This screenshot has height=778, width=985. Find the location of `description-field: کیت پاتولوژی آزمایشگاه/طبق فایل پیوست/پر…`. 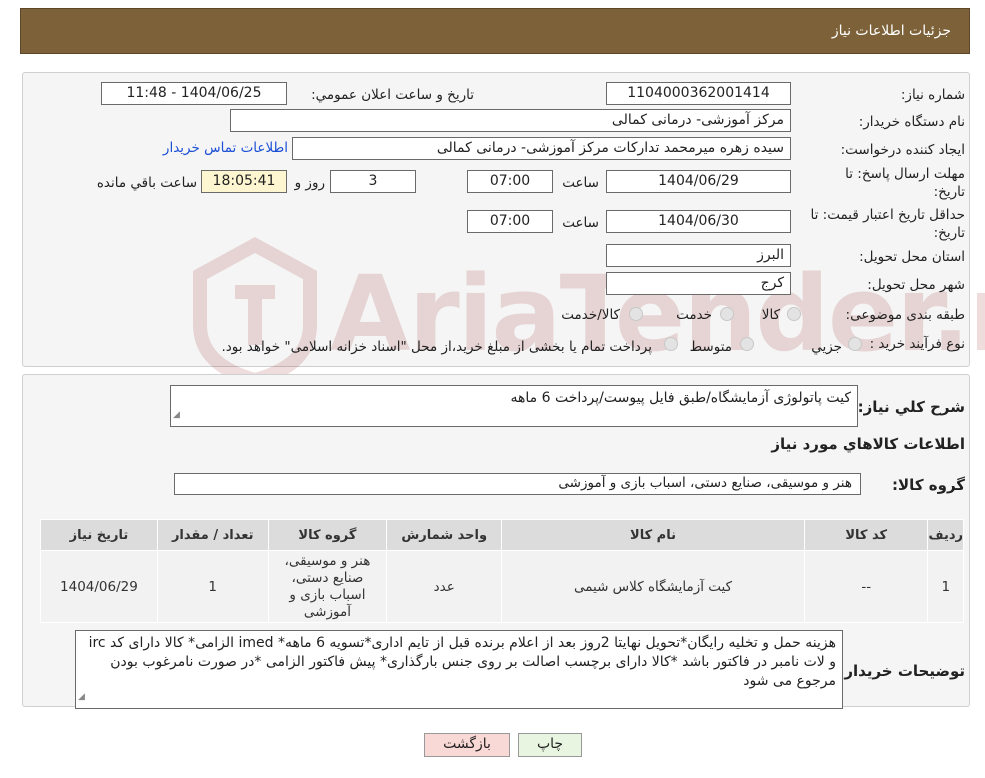

description-field: کیت پاتولوژی آزمایشگاه/طبق فایل پیوست/پر… is located at coordinates (514, 406).